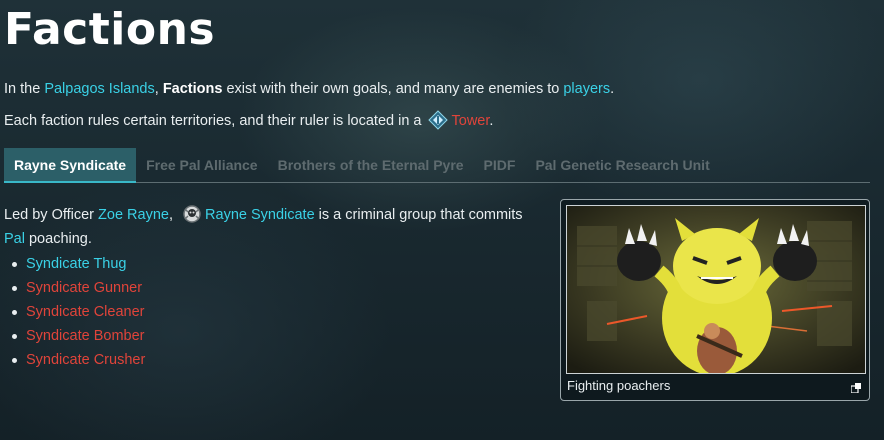  Describe the element at coordinates (202, 165) in the screenshot. I see `tab-free-pal-alliance: Free Pal Alliance` at that location.